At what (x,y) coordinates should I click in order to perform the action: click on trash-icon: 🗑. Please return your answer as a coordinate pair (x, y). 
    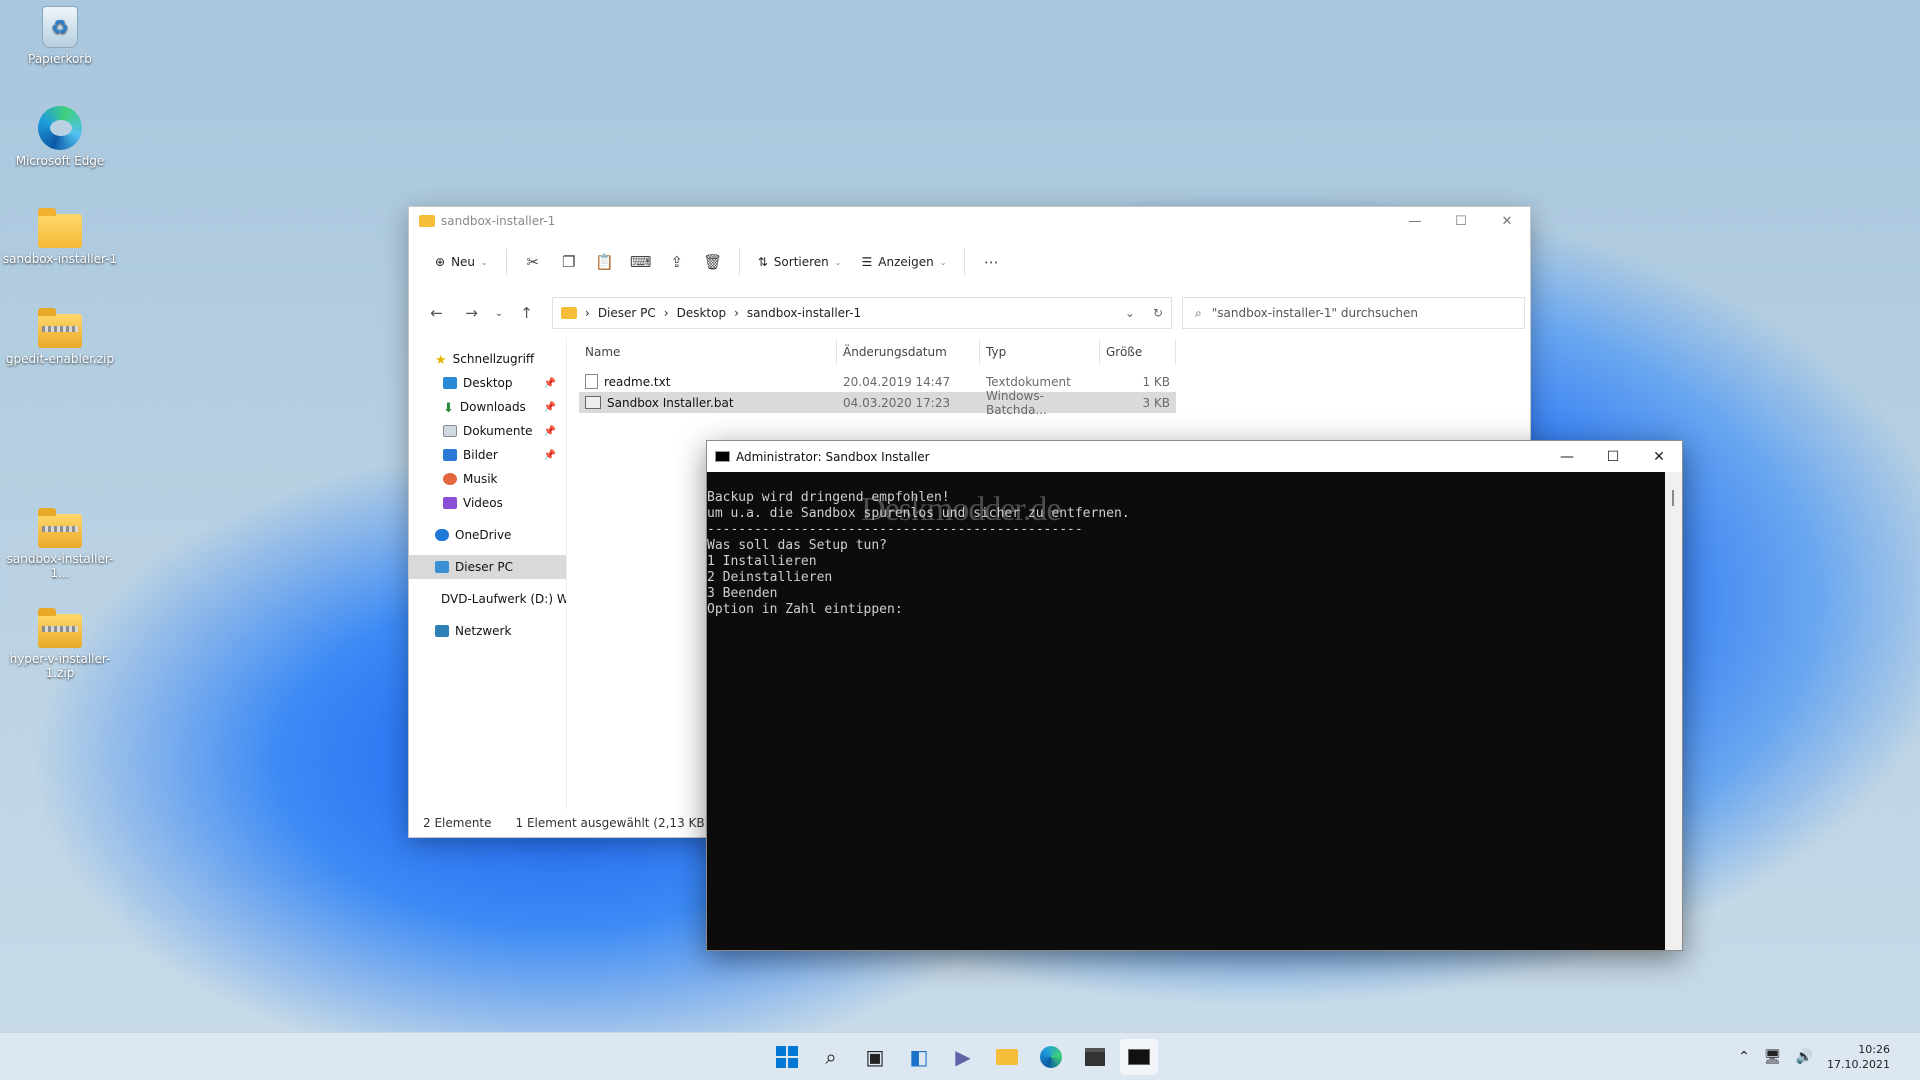
    Looking at the image, I should click on (713, 262).